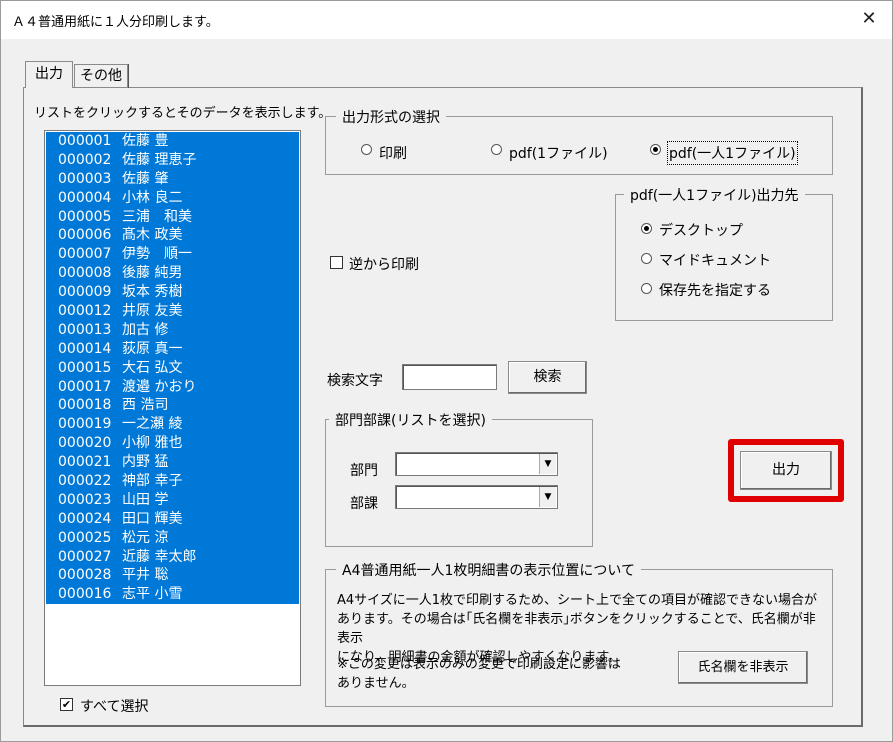  I want to click on employee-name: 平井 聡, so click(145, 575).